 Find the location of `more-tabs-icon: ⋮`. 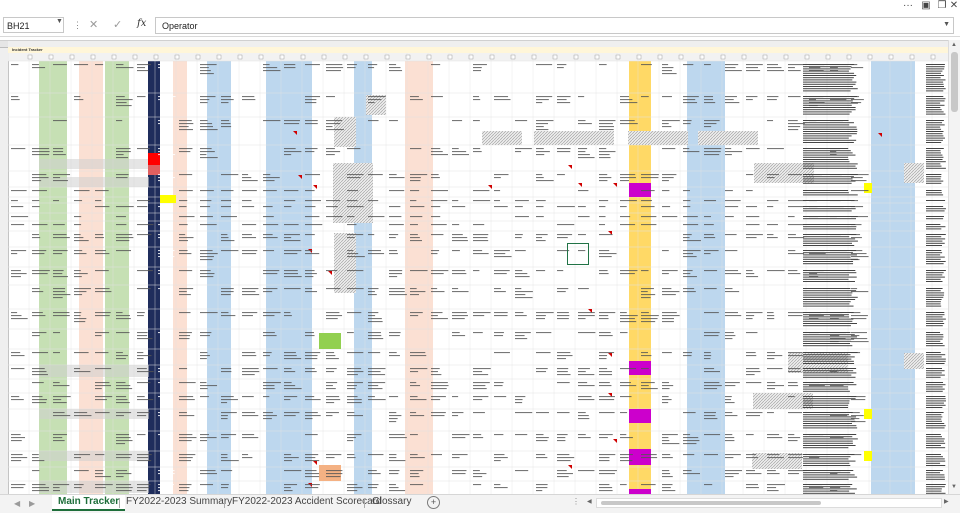

more-tabs-icon: ⋮ is located at coordinates (576, 501).